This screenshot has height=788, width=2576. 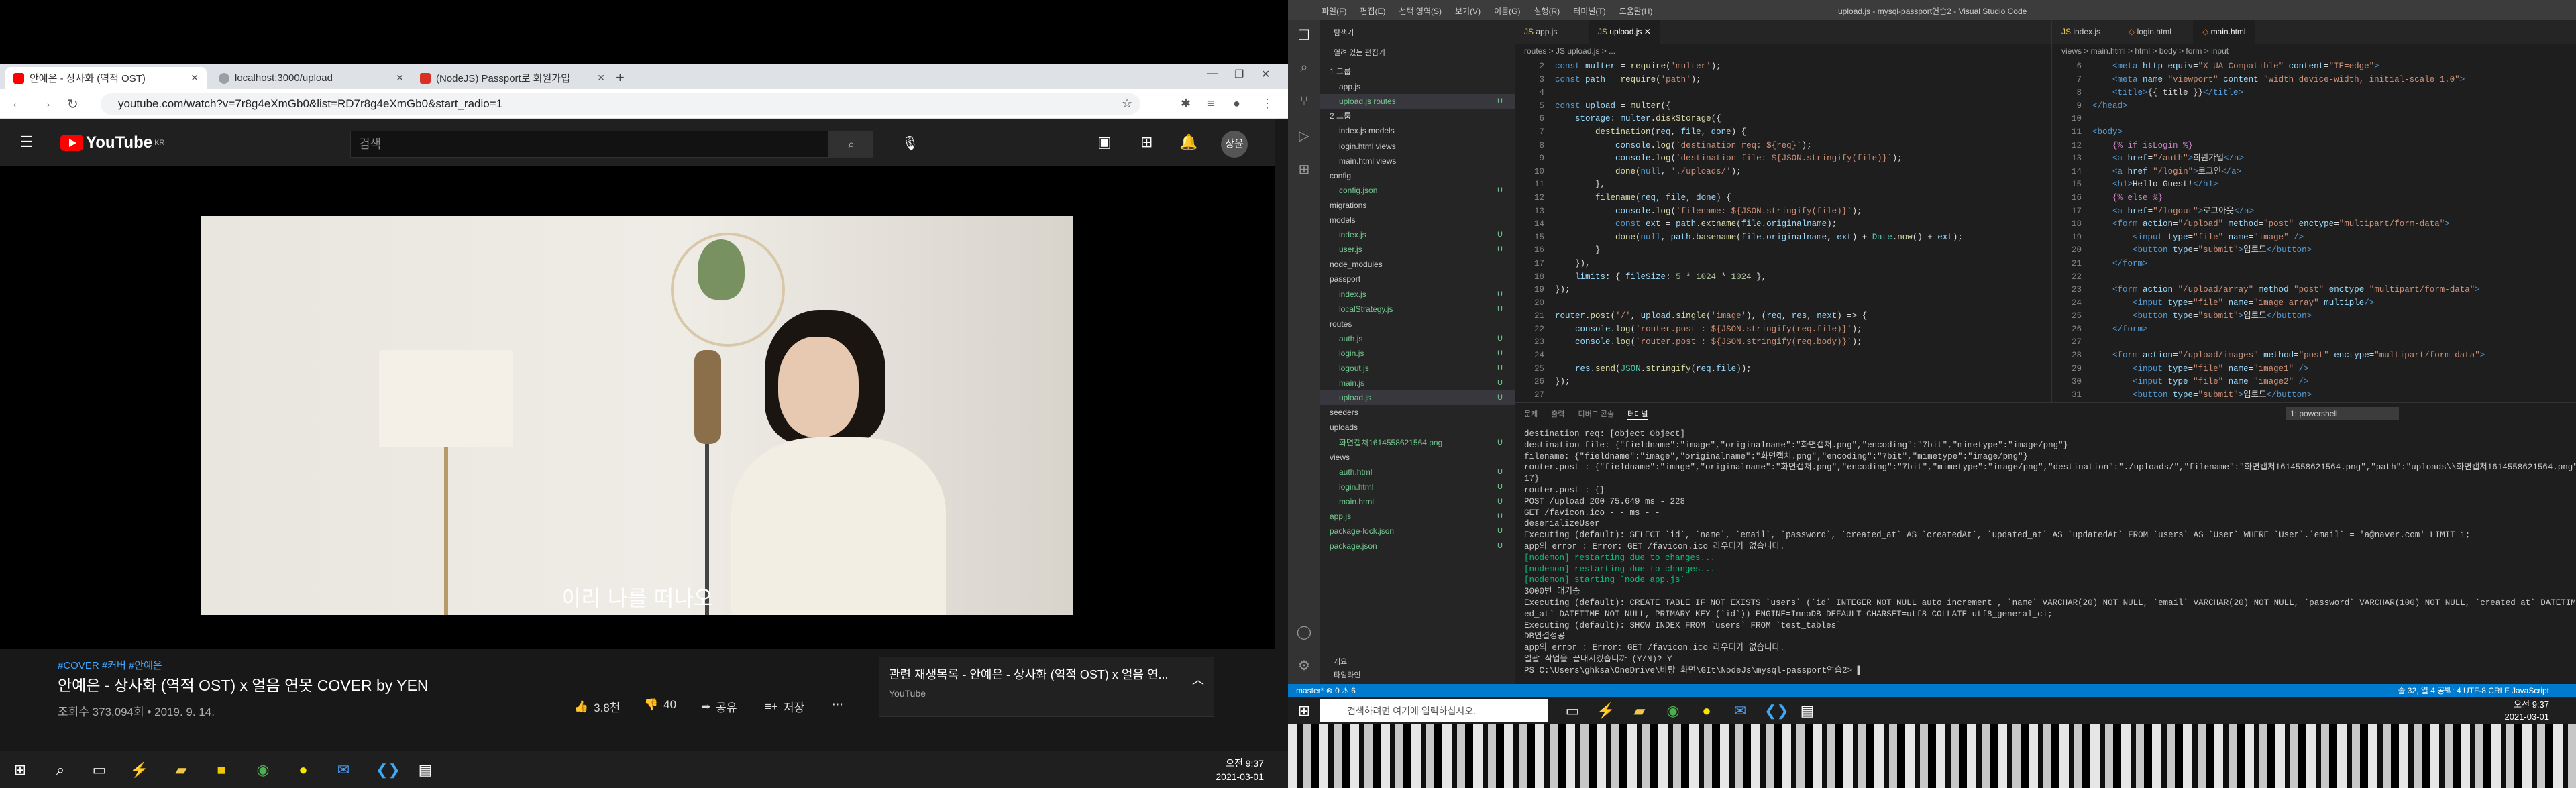 I want to click on profile-icon: ●, so click(x=1236, y=104).